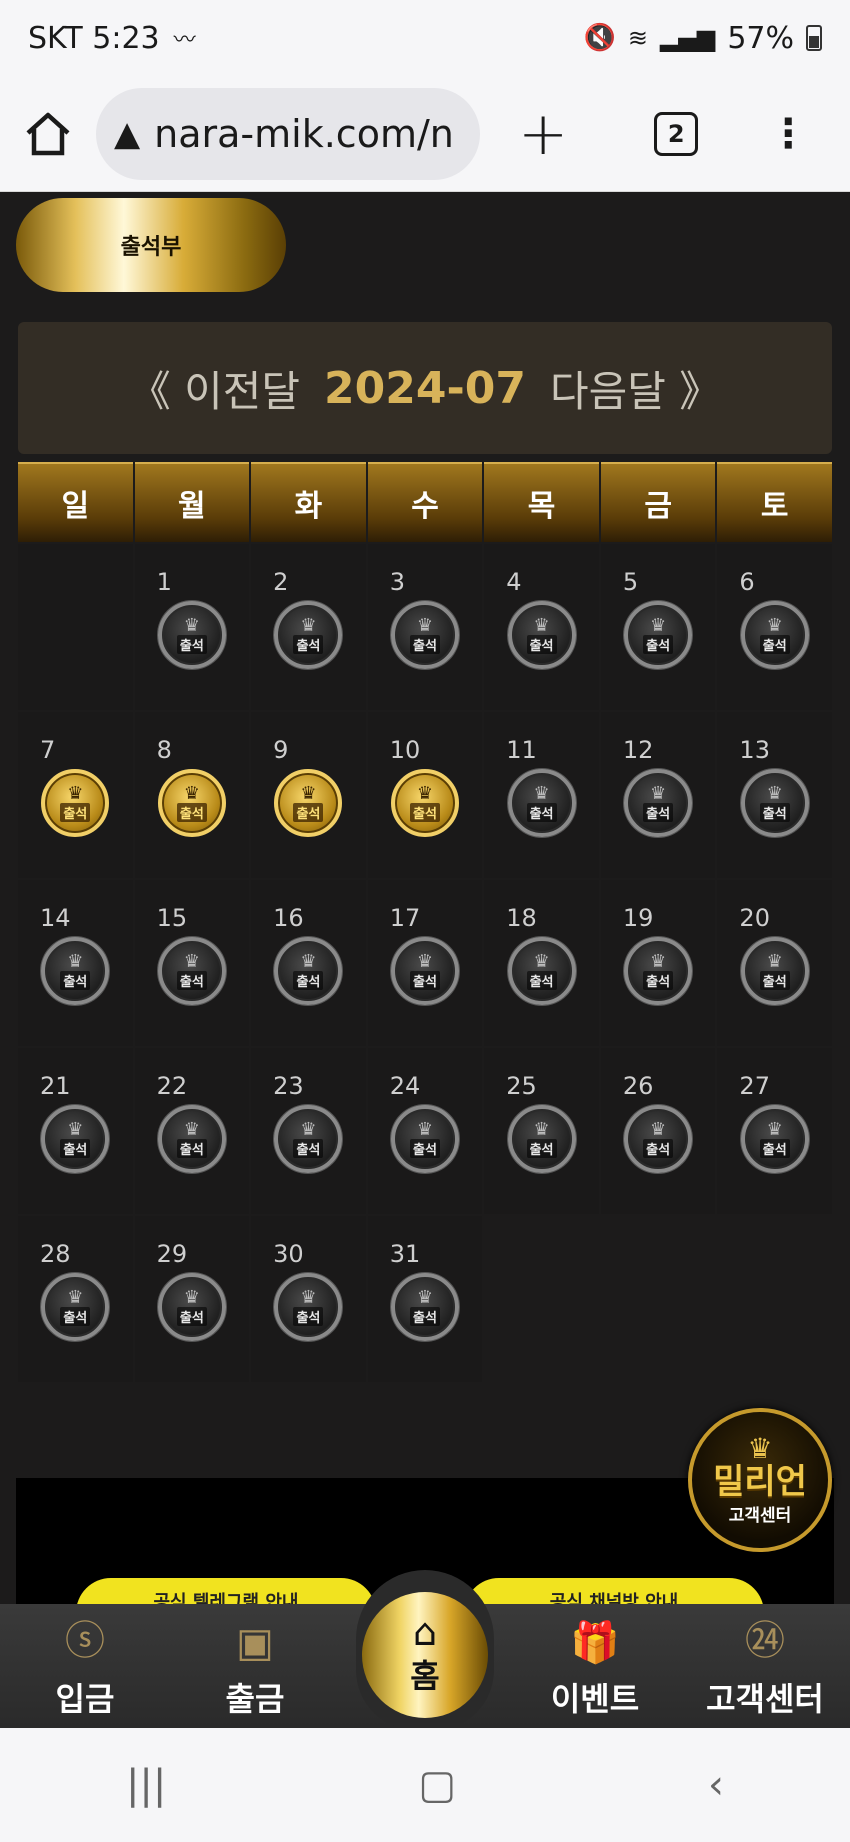 The image size is (850, 1842). Describe the element at coordinates (405, 918) in the screenshot. I see `day-number: 17` at that location.